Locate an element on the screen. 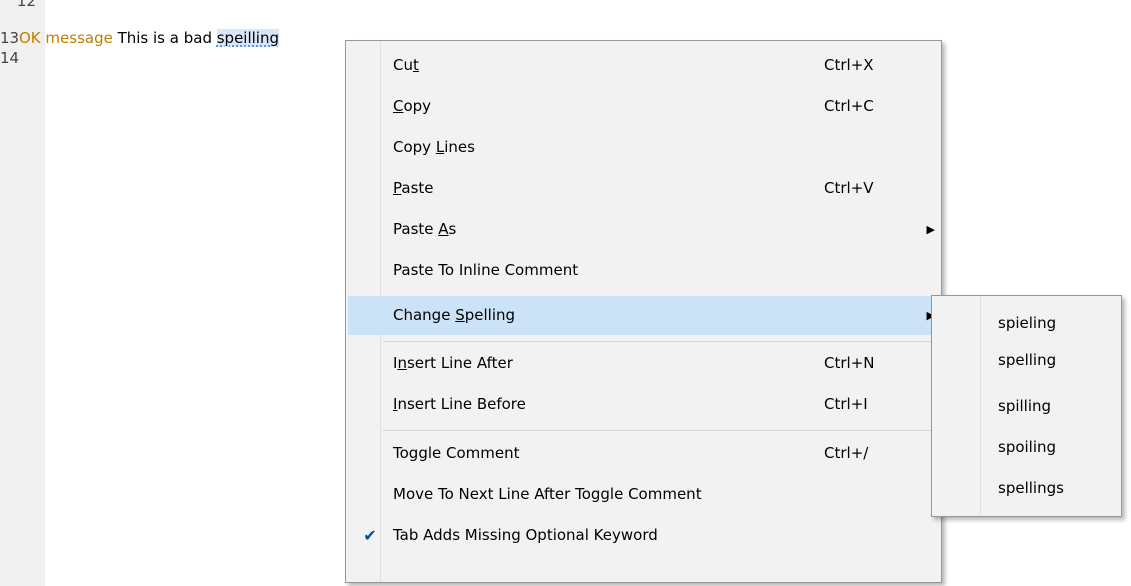 Image resolution: width=1131 pixels, height=586 pixels. menu-item-label: Cut is located at coordinates (406, 65).